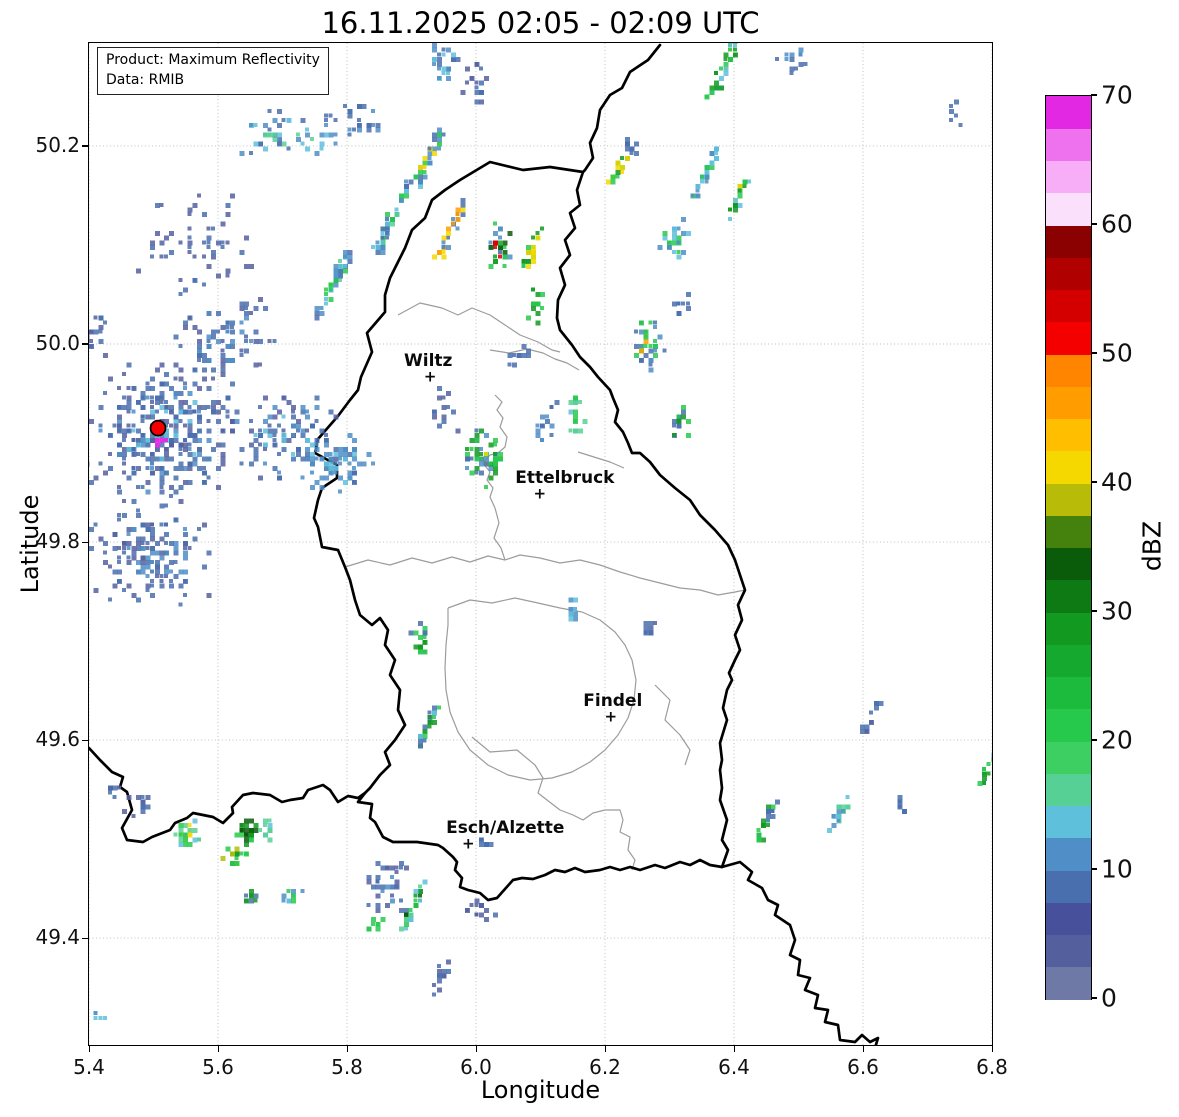  I want to click on colorbar, so click(1068, 547).